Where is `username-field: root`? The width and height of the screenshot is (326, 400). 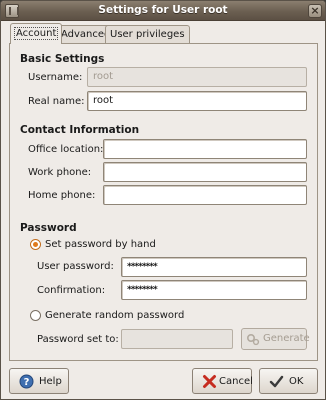
username-field: root is located at coordinates (197, 77).